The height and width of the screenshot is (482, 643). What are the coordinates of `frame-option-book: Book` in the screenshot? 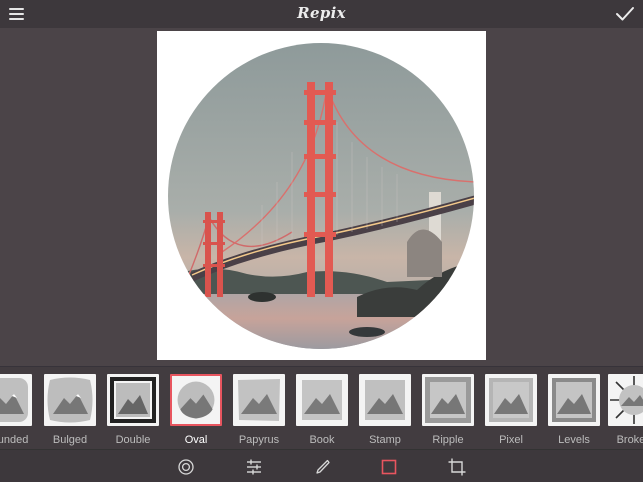 It's located at (322, 410).